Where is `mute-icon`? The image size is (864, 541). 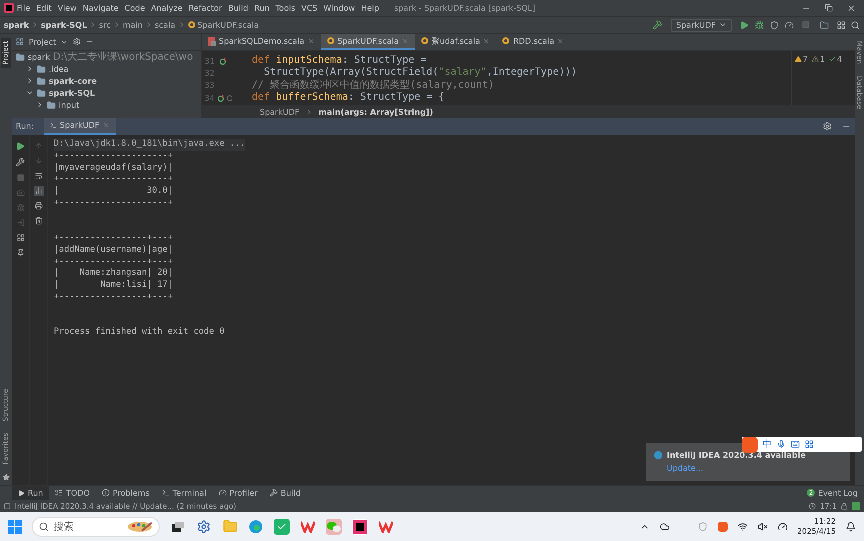
mute-icon is located at coordinates (763, 527).